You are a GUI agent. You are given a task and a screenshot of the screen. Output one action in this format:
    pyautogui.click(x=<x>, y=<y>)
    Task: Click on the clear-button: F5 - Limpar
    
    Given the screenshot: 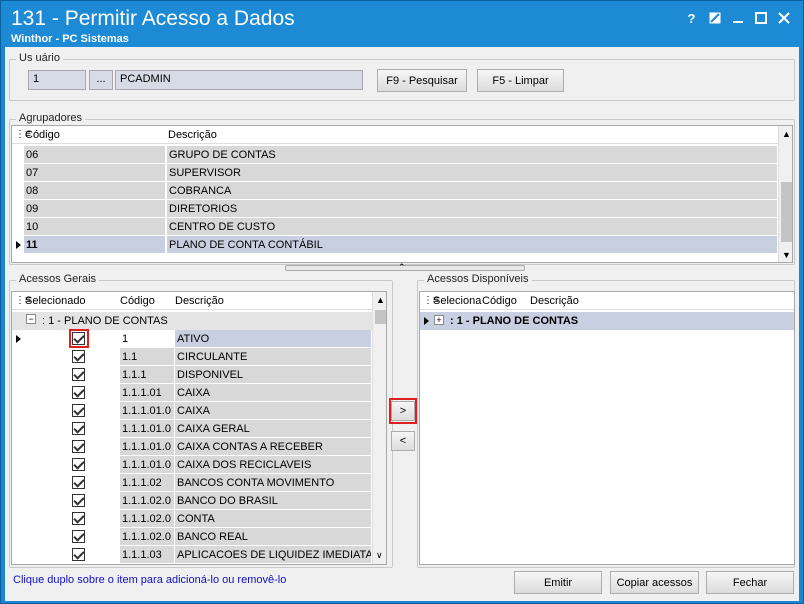 What is the action you would take?
    pyautogui.click(x=520, y=80)
    